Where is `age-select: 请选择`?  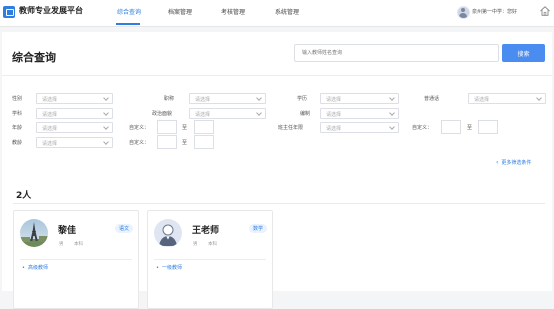
age-select: 请选择 is located at coordinates (74, 127).